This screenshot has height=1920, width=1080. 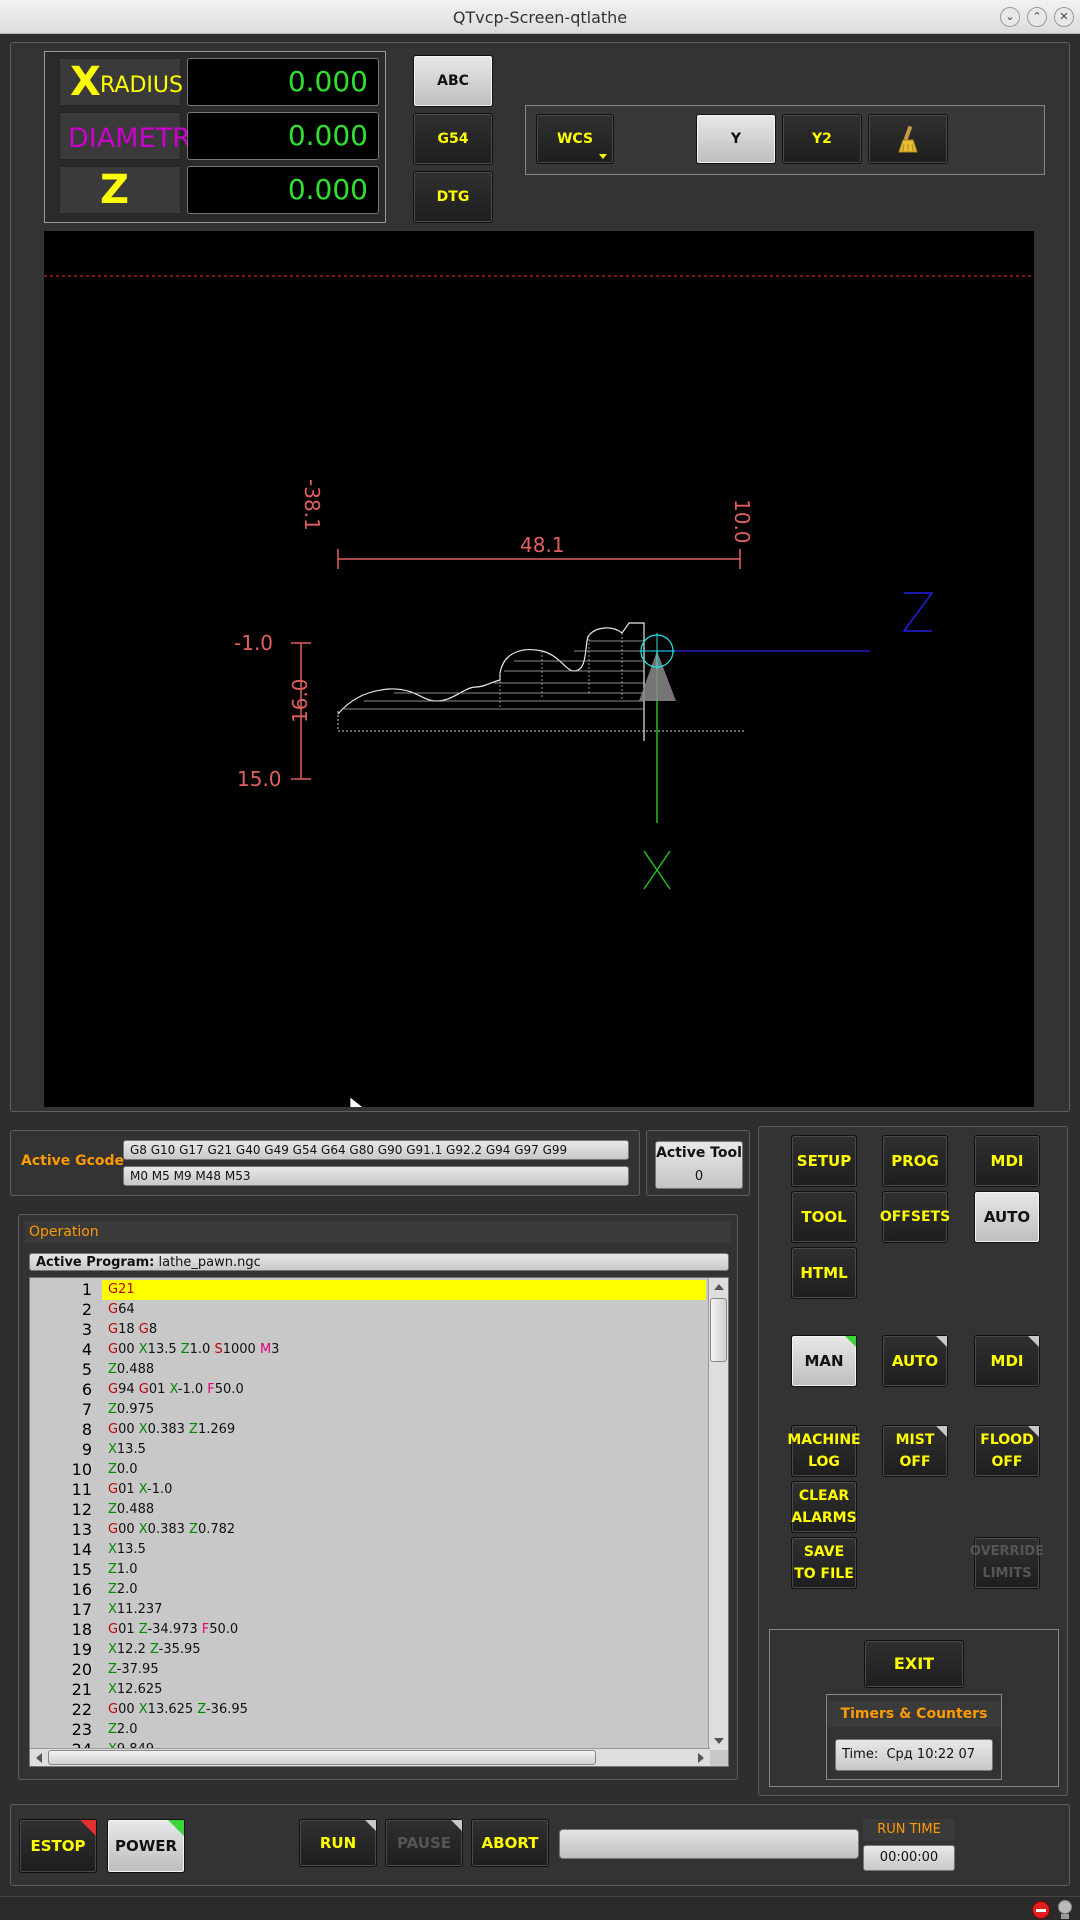 What do you see at coordinates (453, 81) in the screenshot?
I see `abc-button: ABC` at bounding box center [453, 81].